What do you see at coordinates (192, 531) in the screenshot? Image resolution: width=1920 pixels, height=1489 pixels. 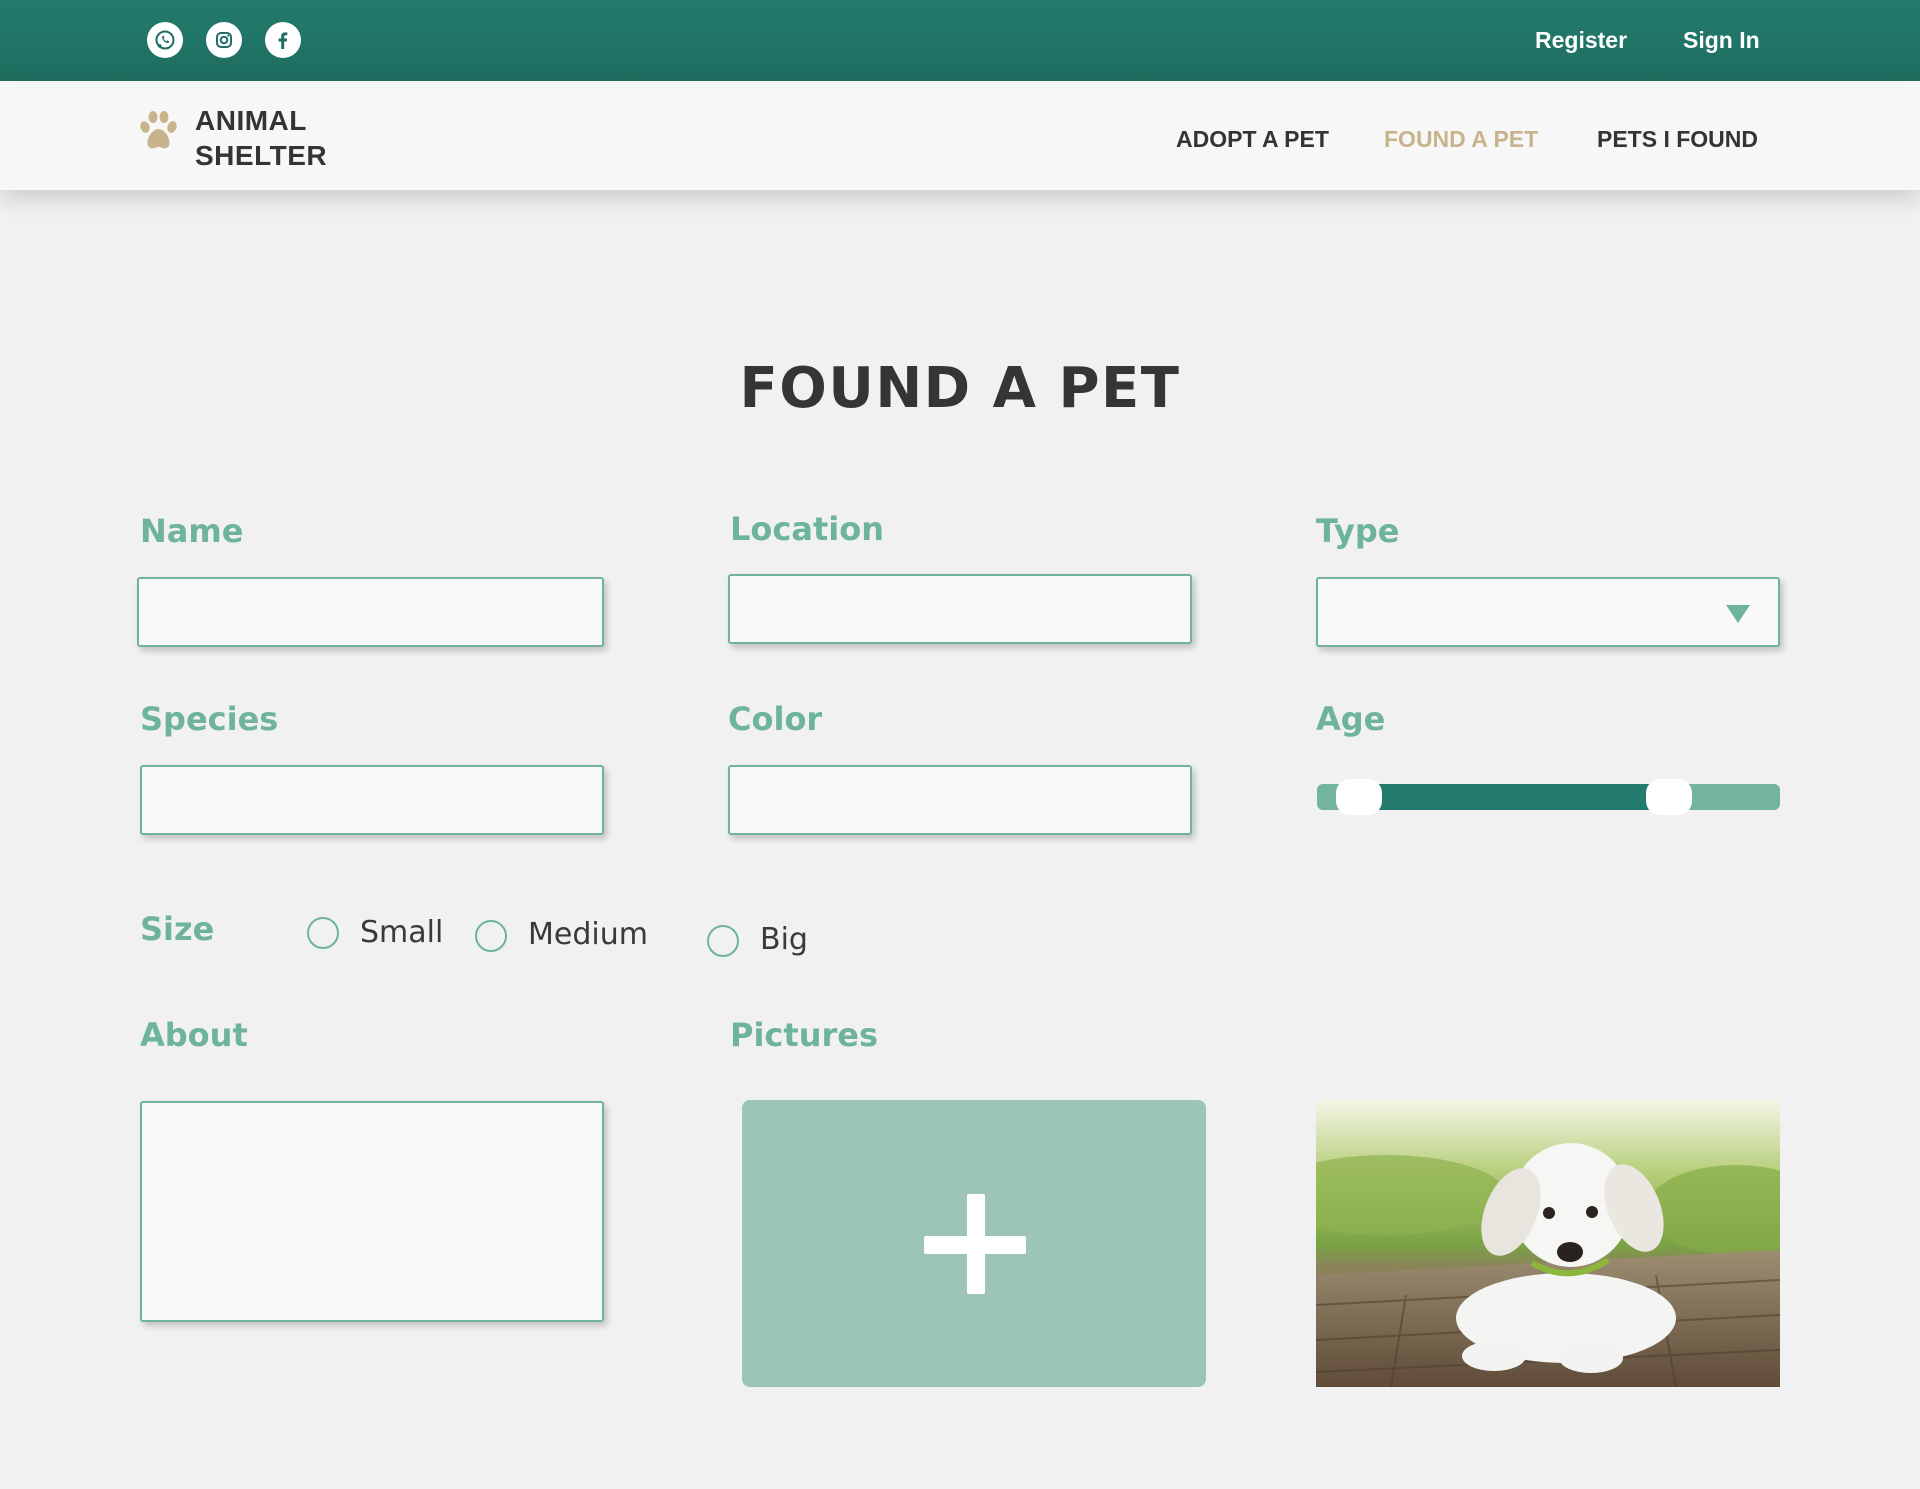 I see `name-label: Name` at bounding box center [192, 531].